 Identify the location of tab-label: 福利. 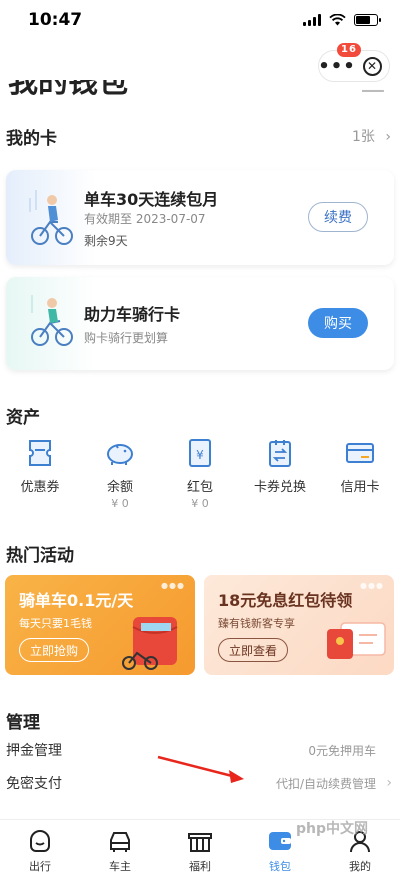
(200, 866).